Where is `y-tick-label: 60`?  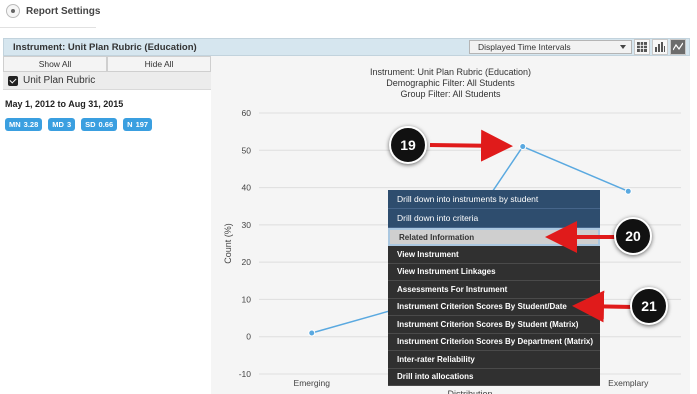 y-tick-label: 60 is located at coordinates (247, 113).